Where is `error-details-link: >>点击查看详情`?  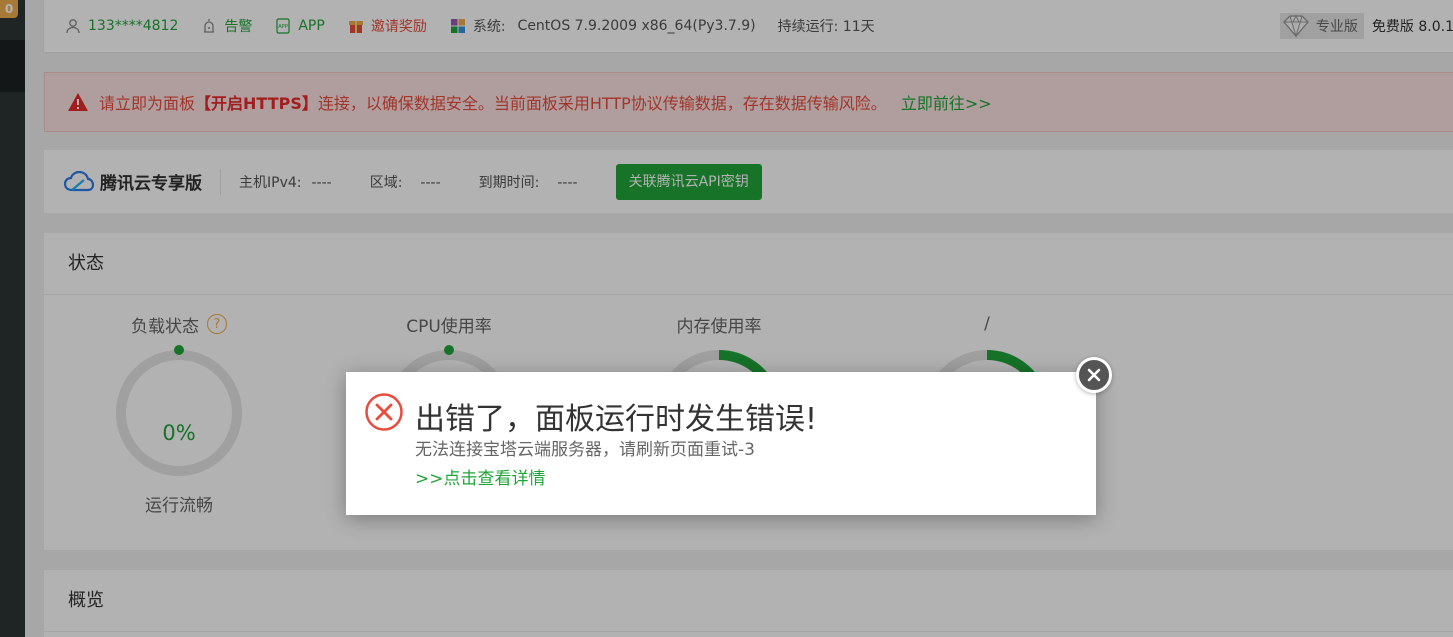
error-details-link: >>点击查看详情 is located at coordinates (480, 476).